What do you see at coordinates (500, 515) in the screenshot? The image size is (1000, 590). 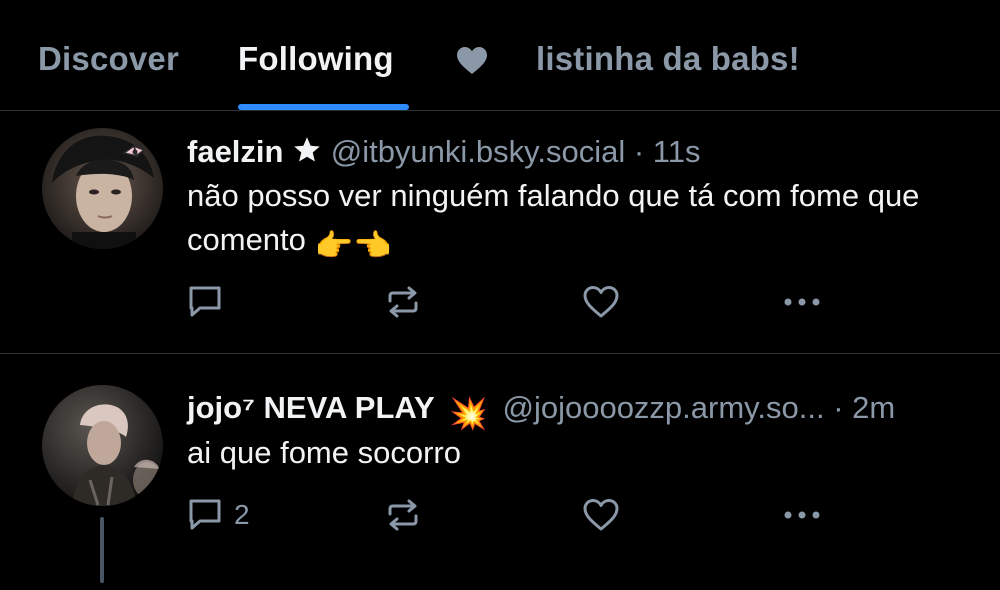 I see `post-actions: 2` at bounding box center [500, 515].